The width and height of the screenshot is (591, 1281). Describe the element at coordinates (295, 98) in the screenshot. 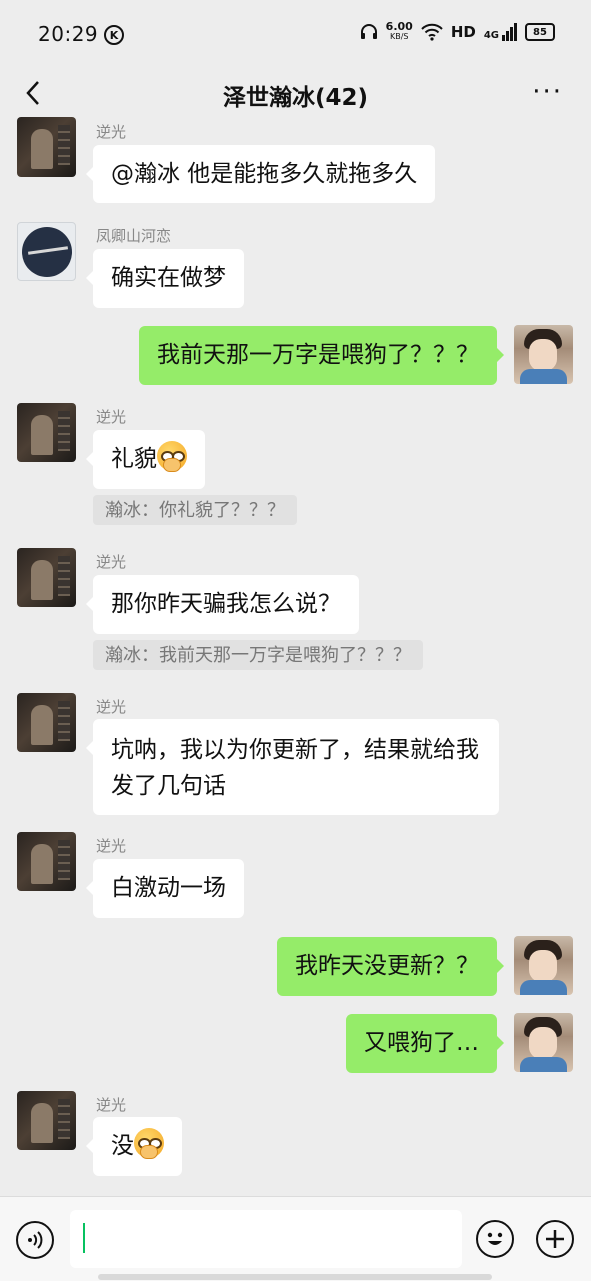

I see `chat-title: 泽世瀚冰(42)` at that location.